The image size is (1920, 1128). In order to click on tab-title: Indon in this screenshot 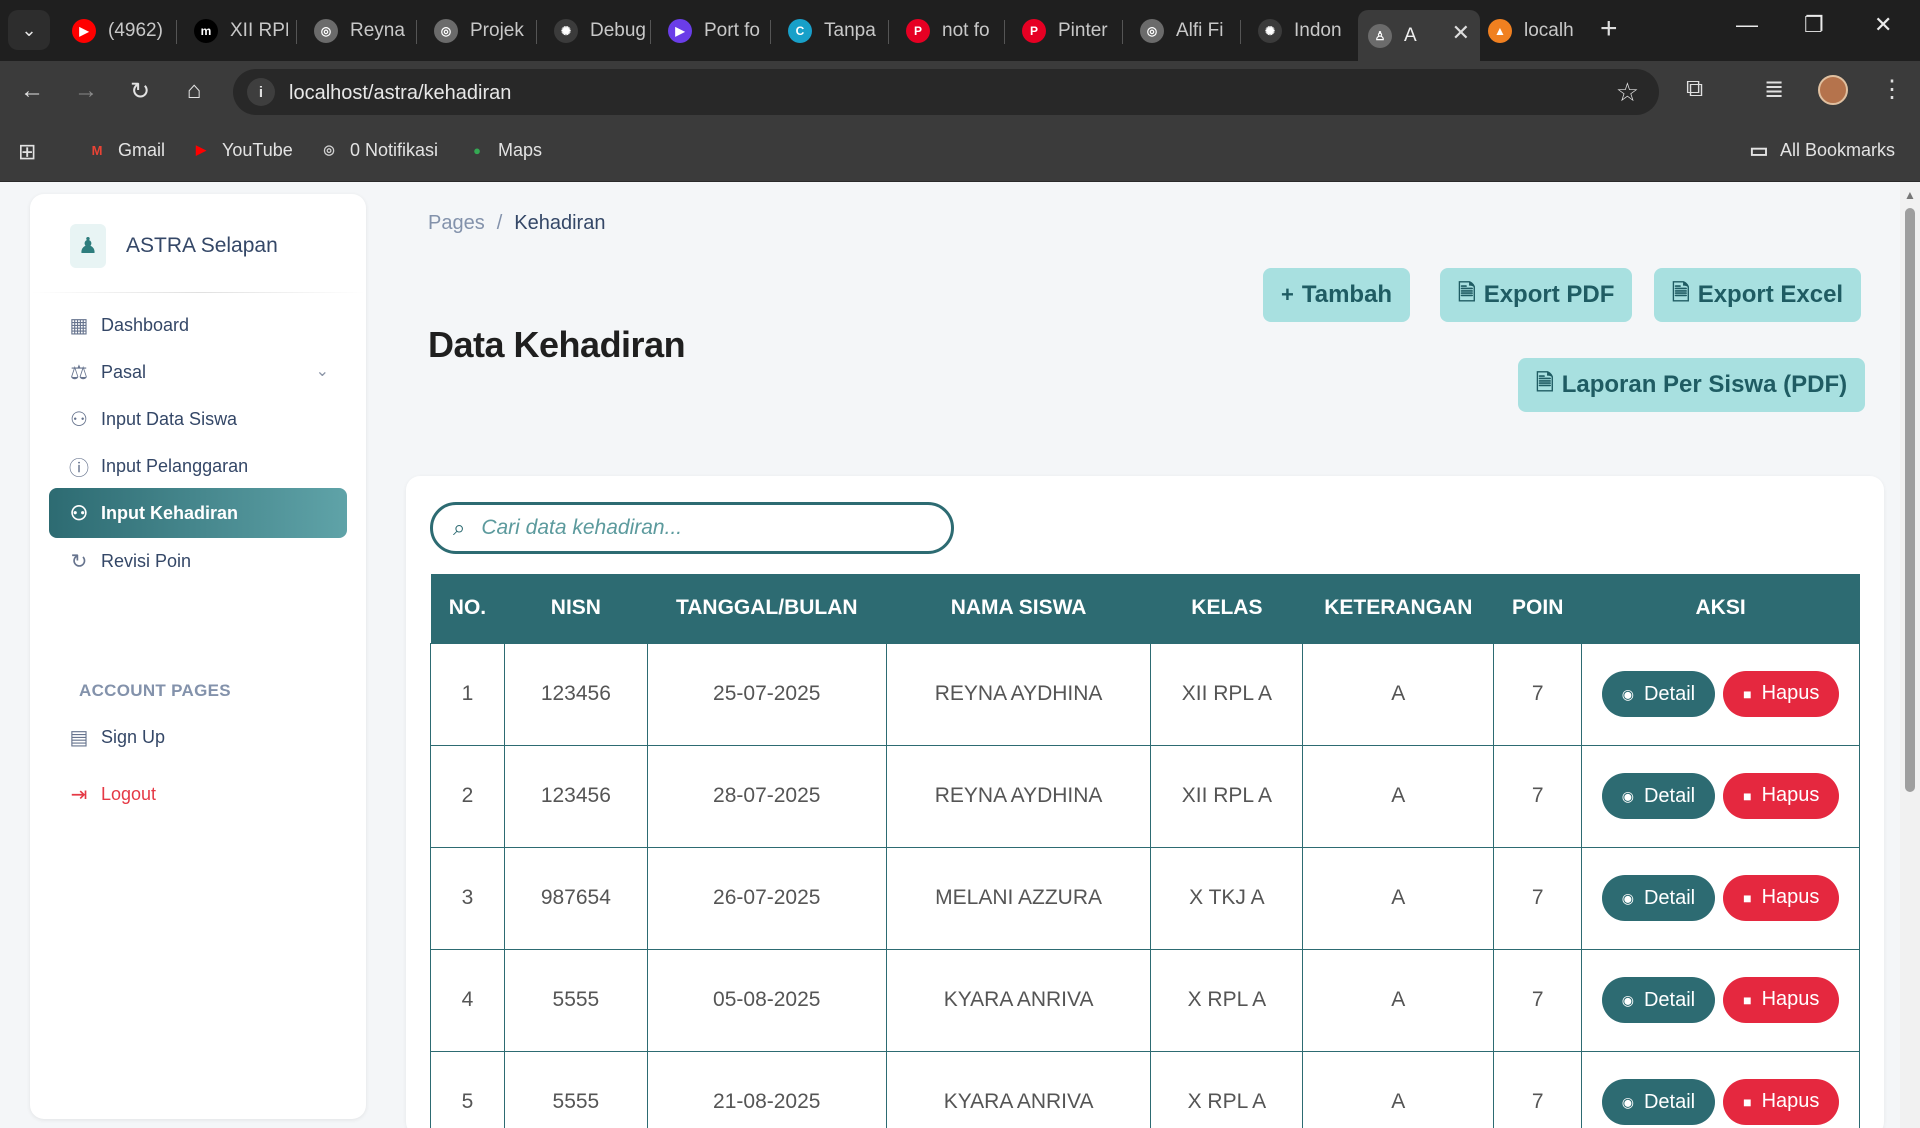, I will do `click(1318, 30)`.